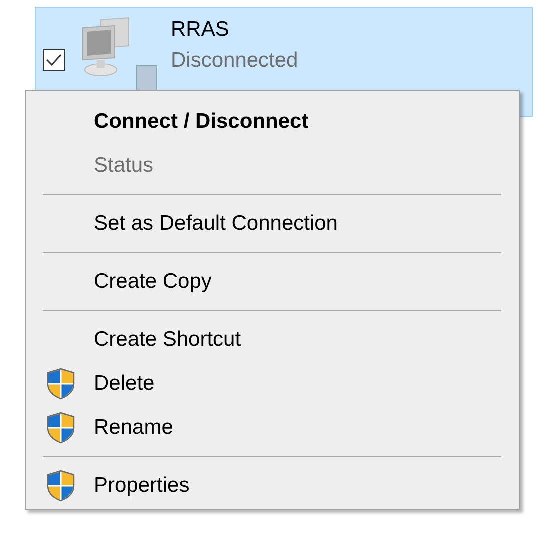  What do you see at coordinates (272, 428) in the screenshot?
I see `menu-item: Rename` at bounding box center [272, 428].